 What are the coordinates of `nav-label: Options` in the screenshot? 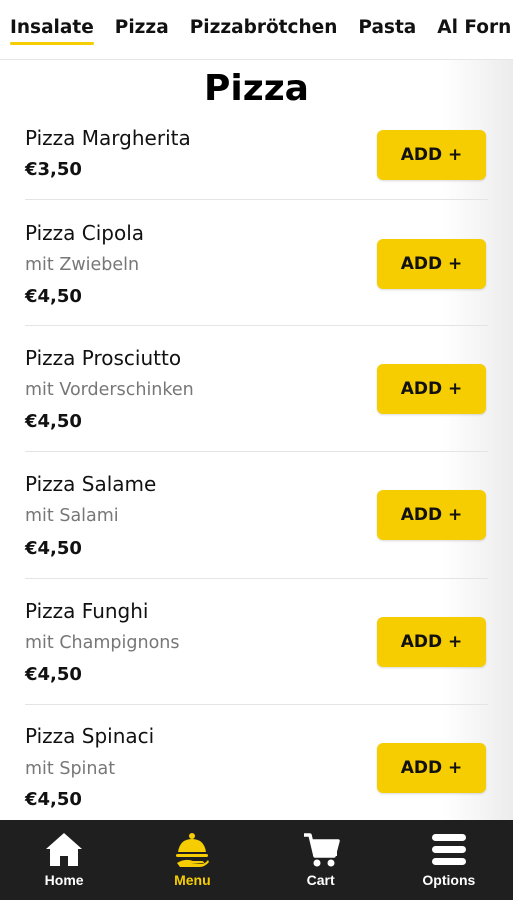 It's located at (449, 880).